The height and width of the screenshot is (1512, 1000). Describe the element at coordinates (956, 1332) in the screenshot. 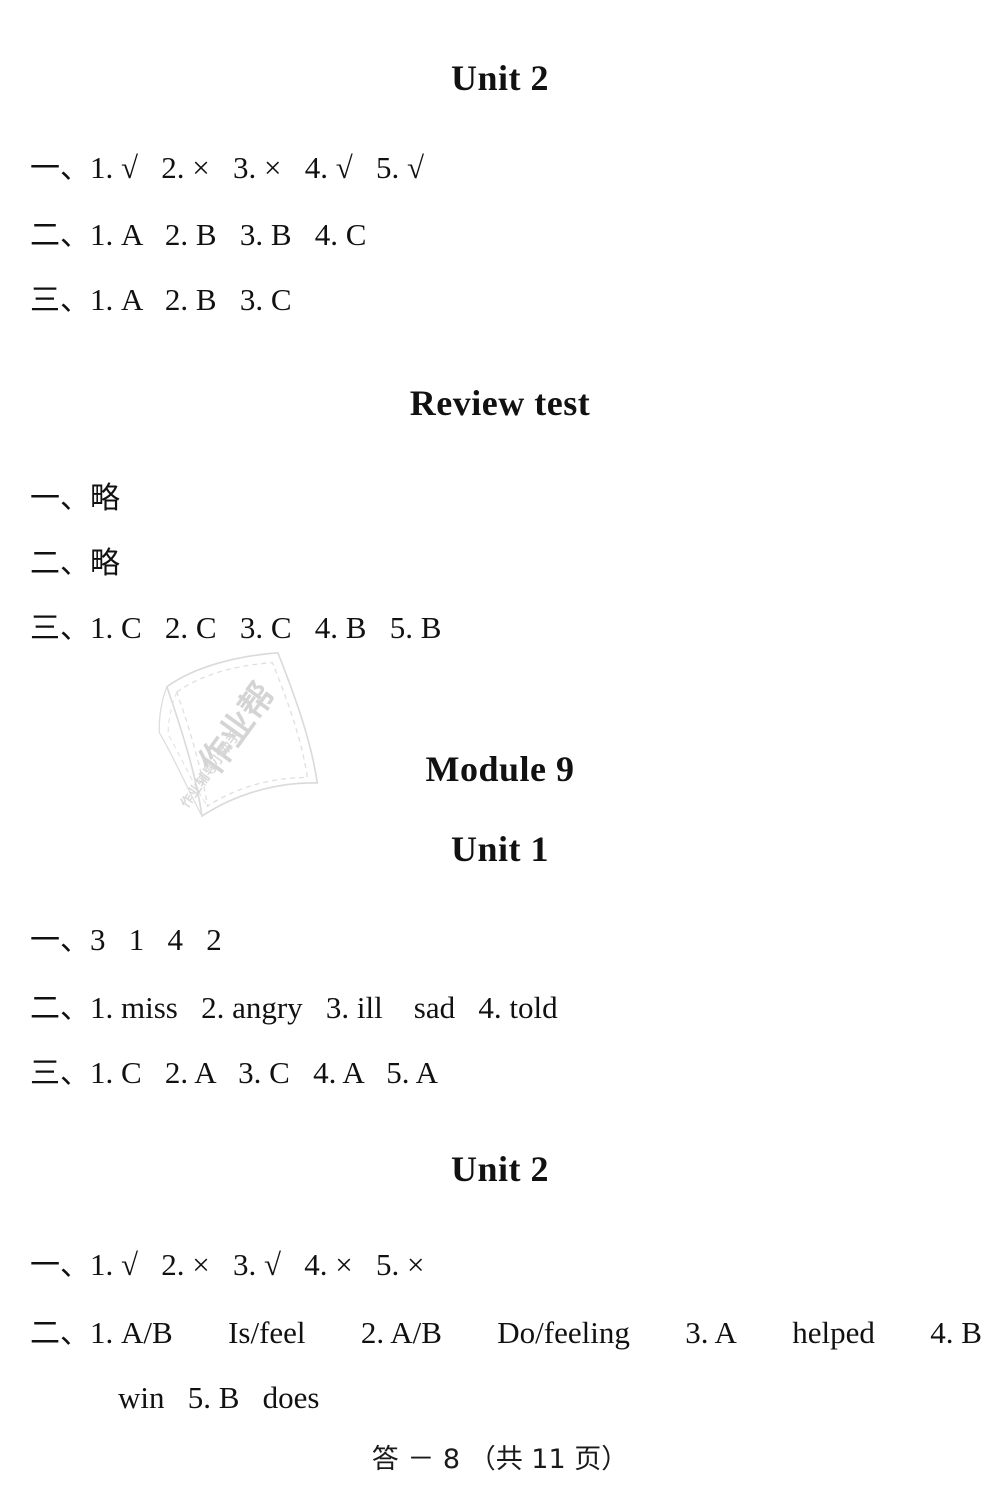

I see `answer-segment: 4. B` at that location.